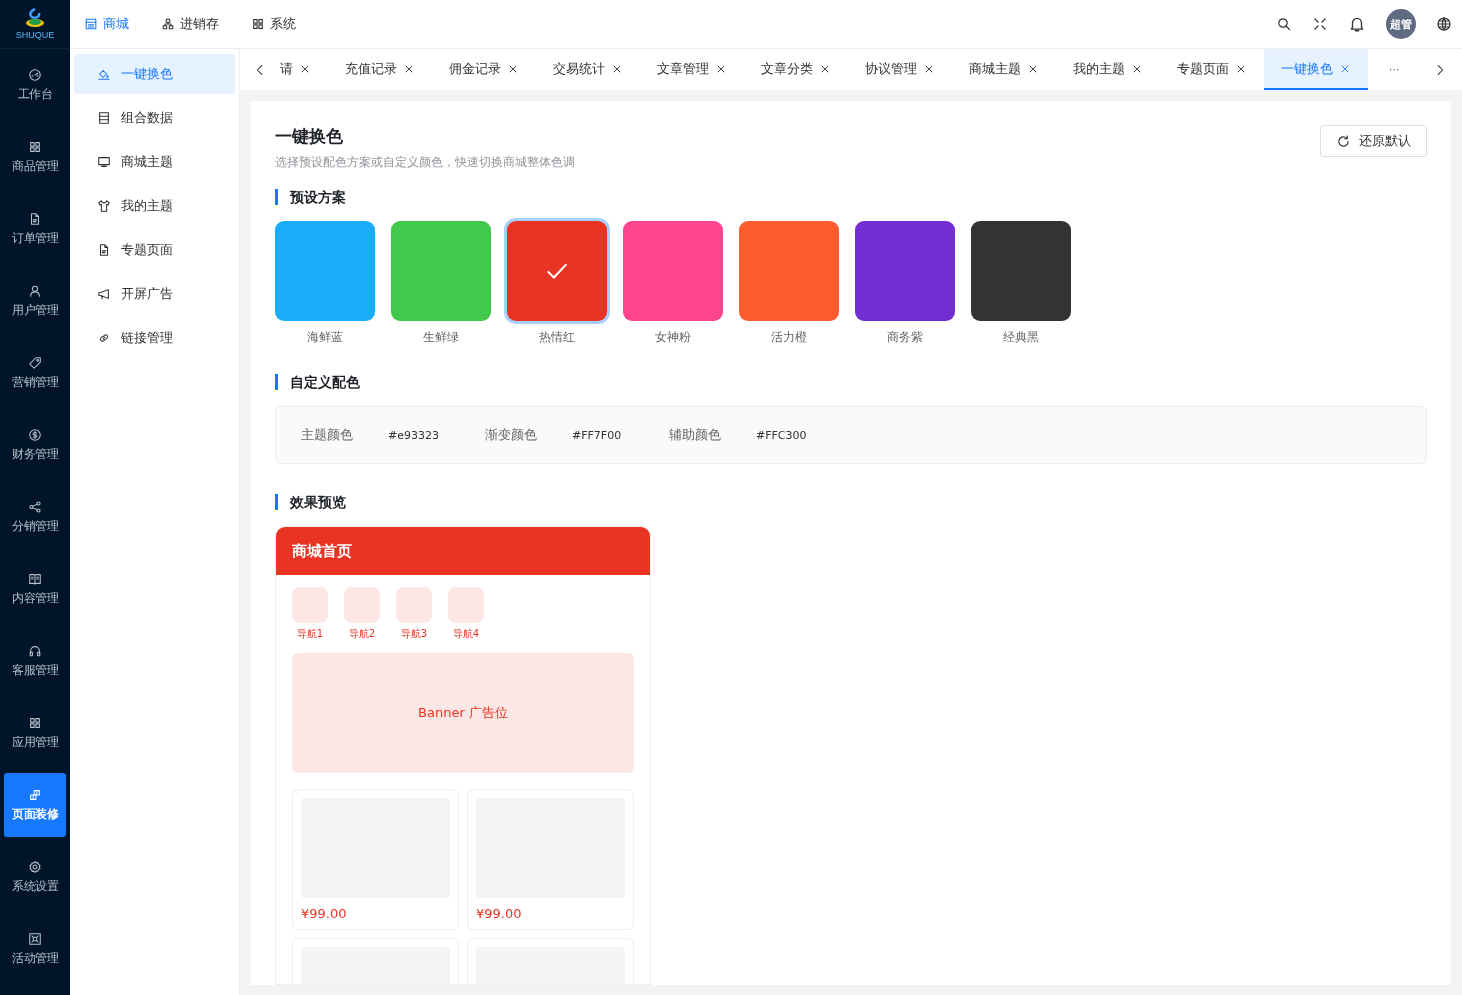  What do you see at coordinates (463, 713) in the screenshot?
I see `banner: Banner 广告位` at bounding box center [463, 713].